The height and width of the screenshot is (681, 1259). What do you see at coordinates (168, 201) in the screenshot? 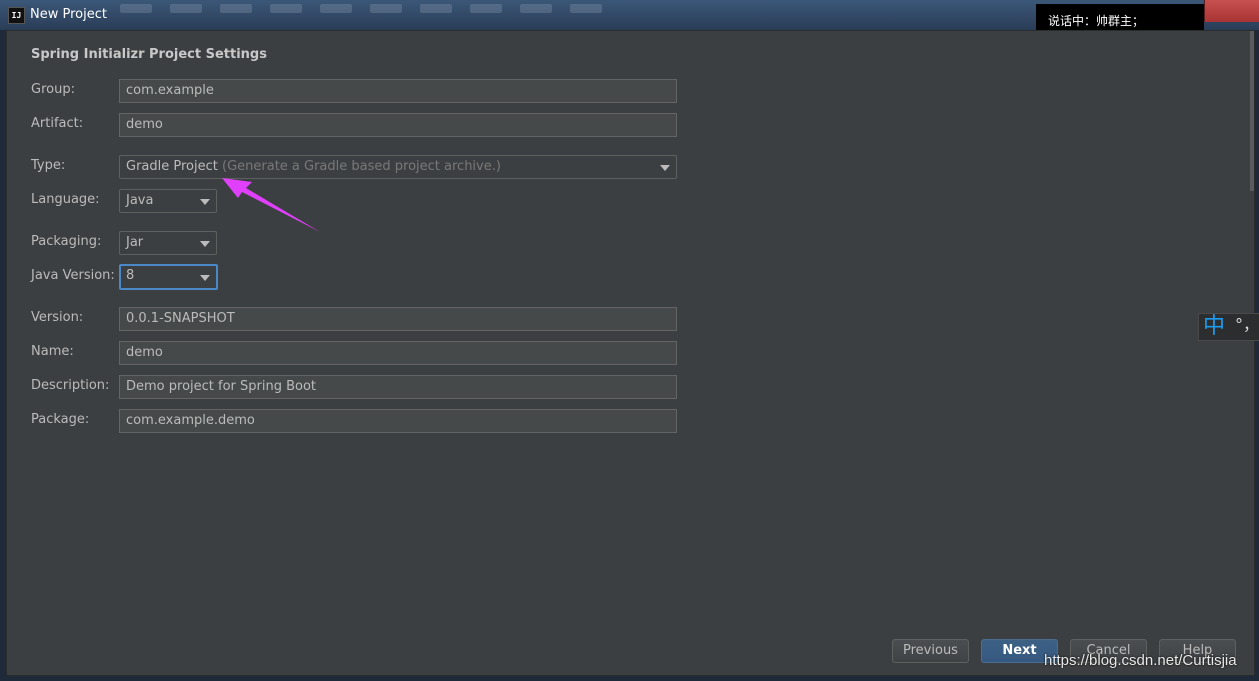
I see `language-dropdown: Java` at bounding box center [168, 201].